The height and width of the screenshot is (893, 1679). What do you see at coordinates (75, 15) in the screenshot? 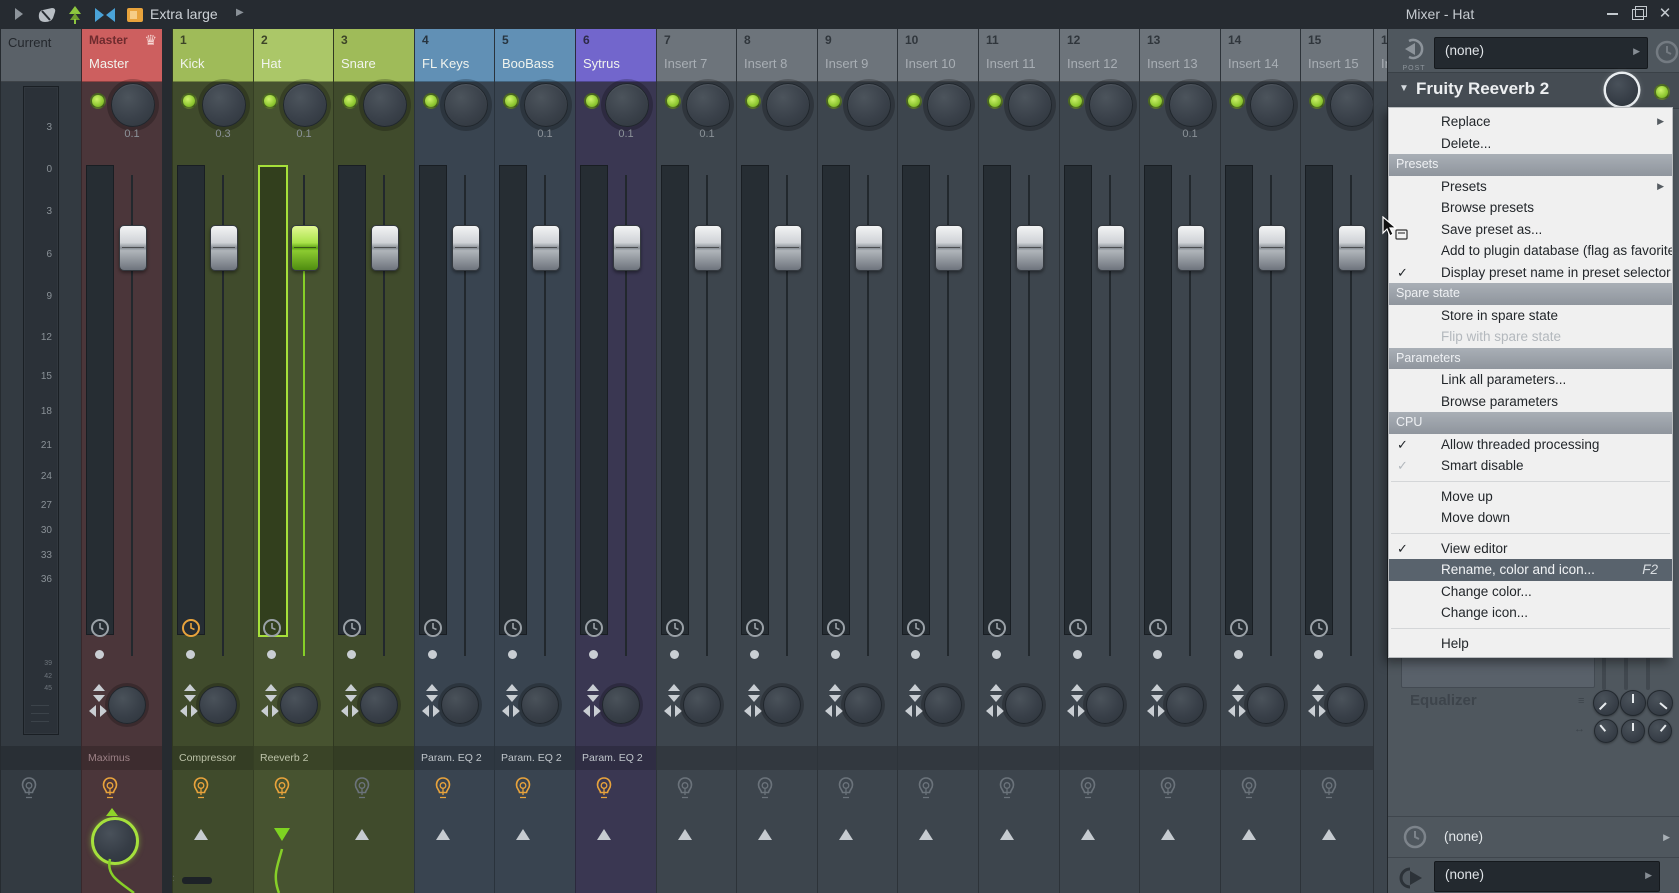
I see `autoscroll-icon` at bounding box center [75, 15].